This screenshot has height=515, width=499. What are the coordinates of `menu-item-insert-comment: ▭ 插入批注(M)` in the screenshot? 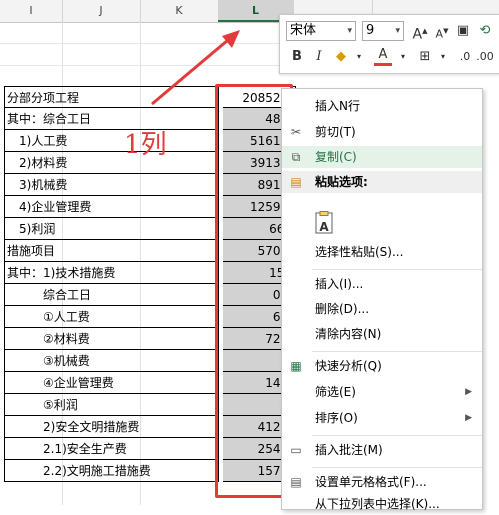 It's located at (382, 450).